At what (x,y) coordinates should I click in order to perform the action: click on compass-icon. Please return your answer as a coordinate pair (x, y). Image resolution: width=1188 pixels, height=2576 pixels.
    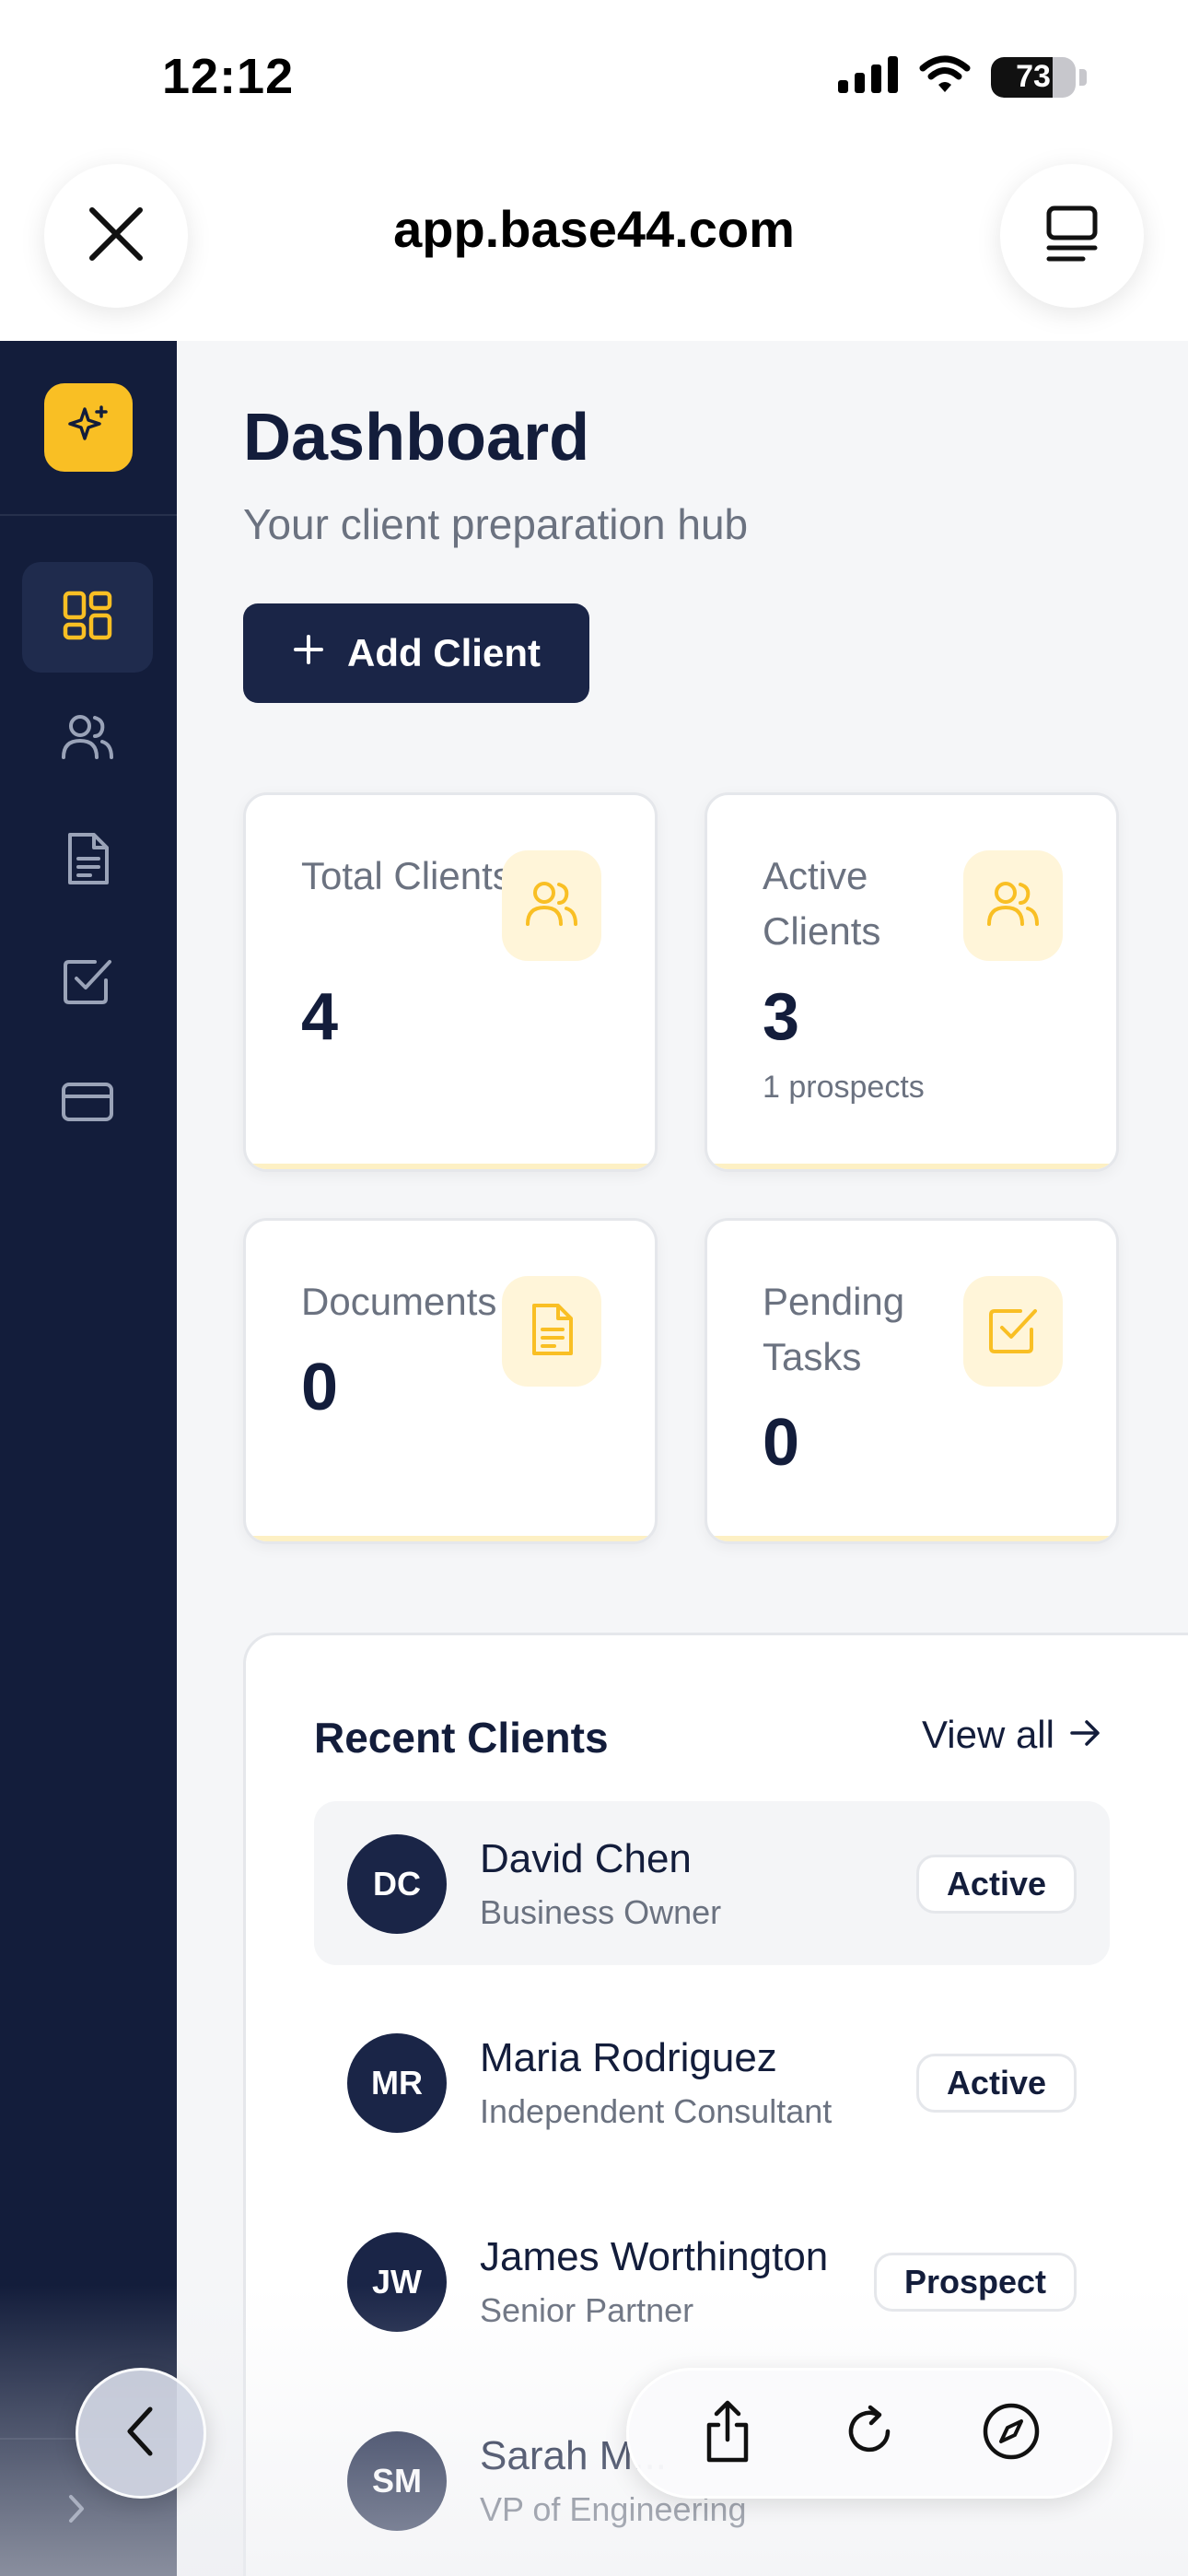
    Looking at the image, I should click on (1011, 2433).